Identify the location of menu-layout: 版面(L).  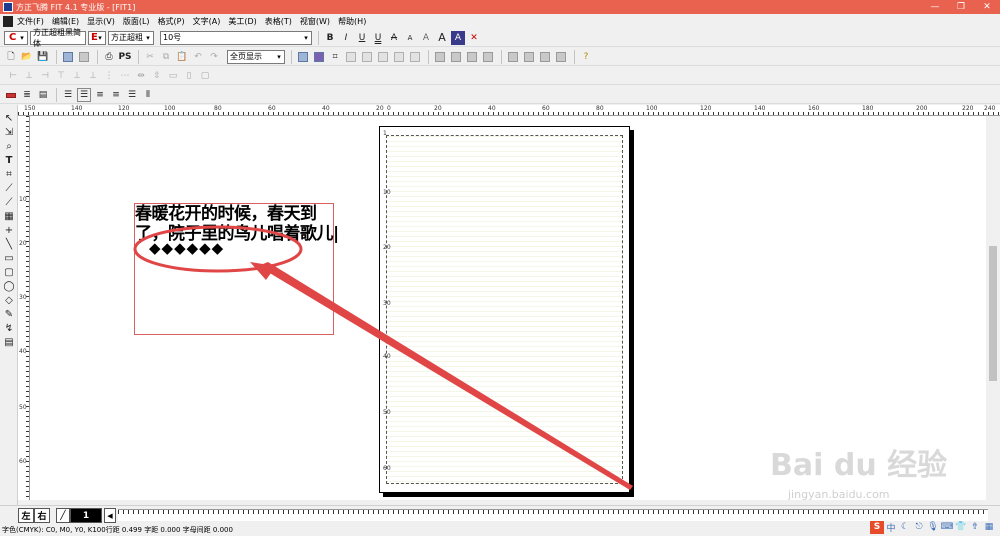
(136, 21).